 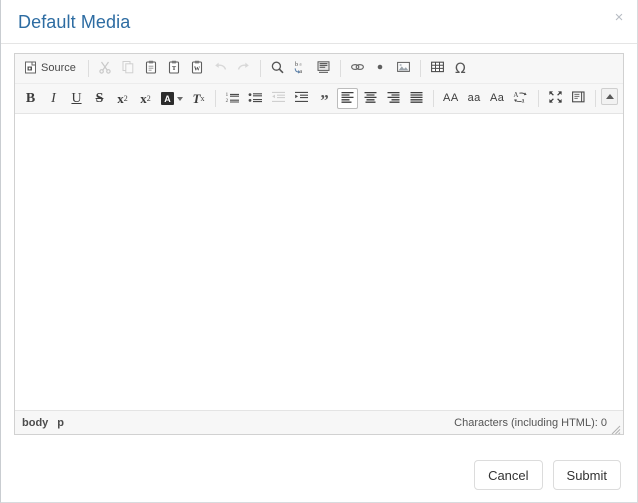 I want to click on replace-button: b a a, so click(x=300, y=68).